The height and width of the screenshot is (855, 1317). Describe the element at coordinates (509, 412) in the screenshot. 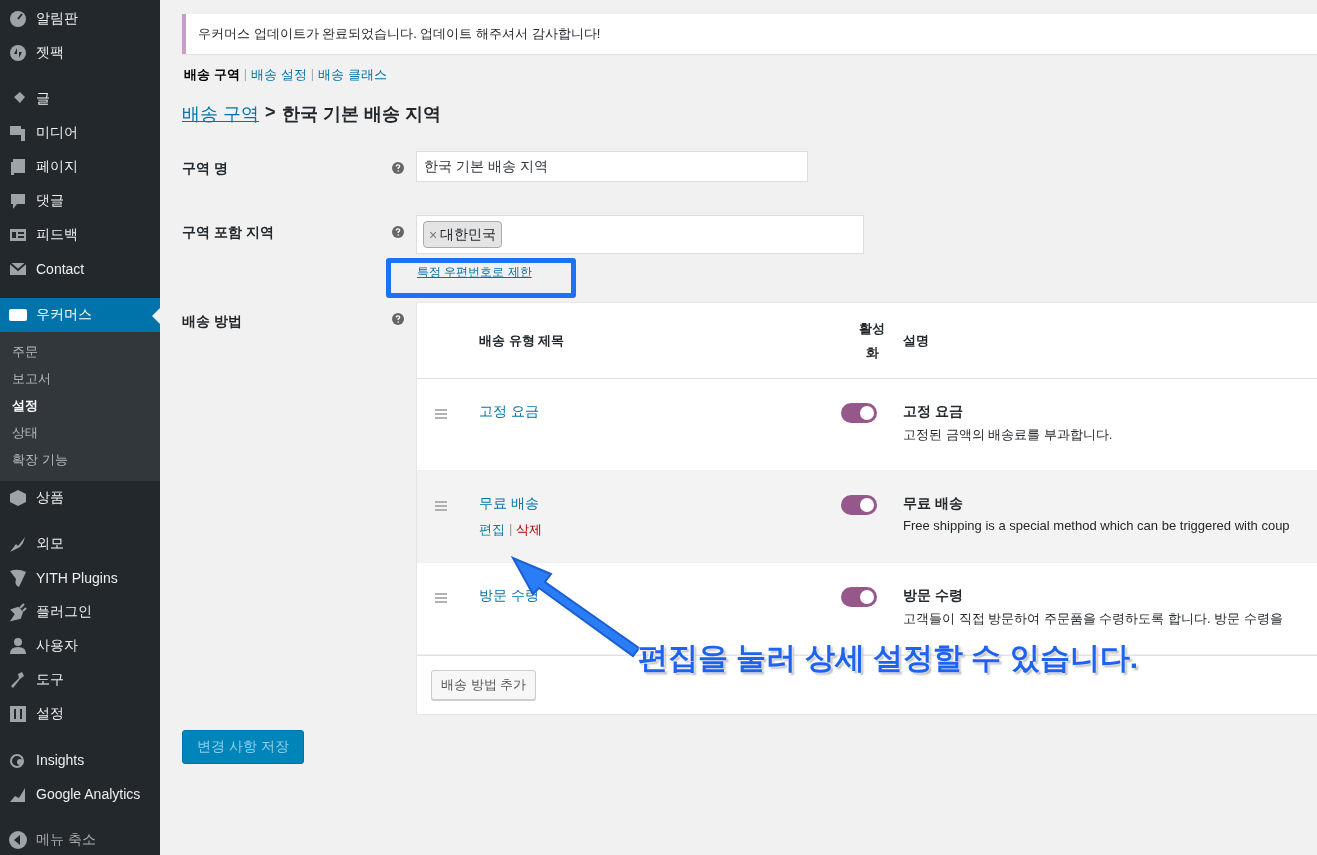

I see `method-title-link: 고정 요금` at that location.